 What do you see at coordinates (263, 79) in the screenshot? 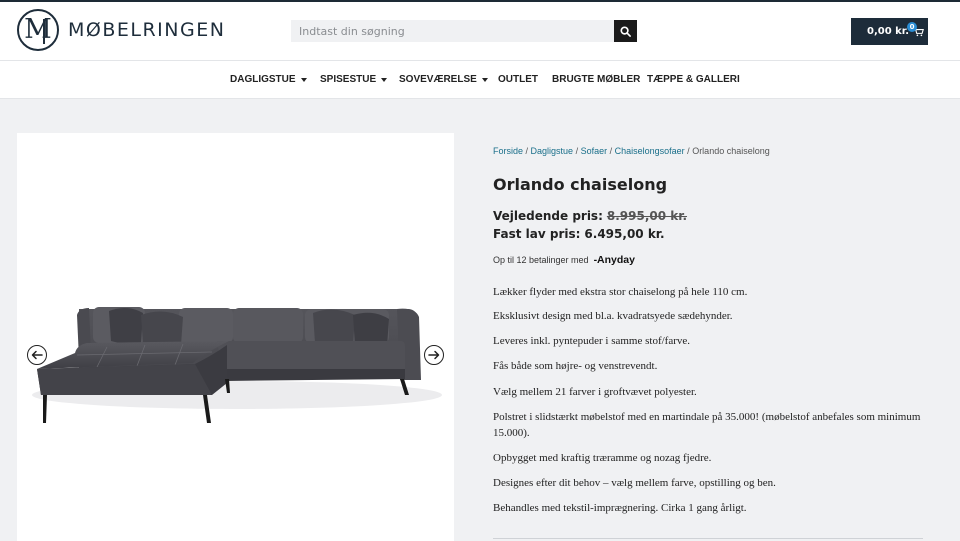
I see `nav-label: DAGLIGSTUE` at bounding box center [263, 79].